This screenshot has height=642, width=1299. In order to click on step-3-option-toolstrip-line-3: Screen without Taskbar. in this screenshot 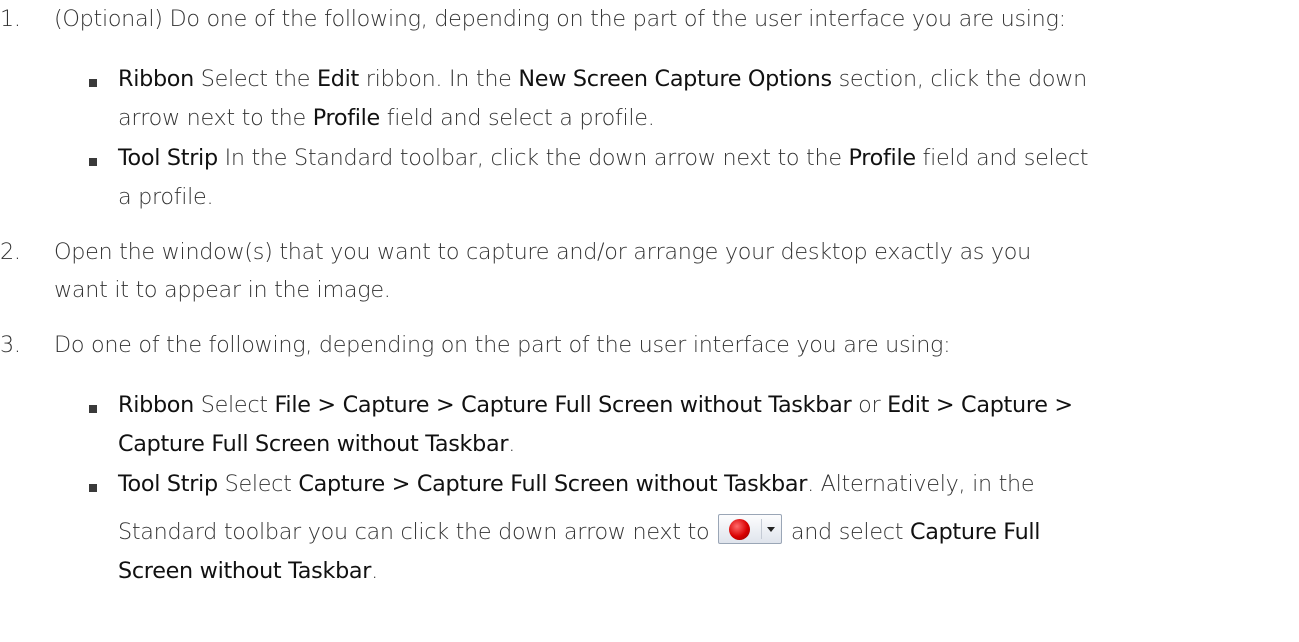, I will do `click(248, 571)`.